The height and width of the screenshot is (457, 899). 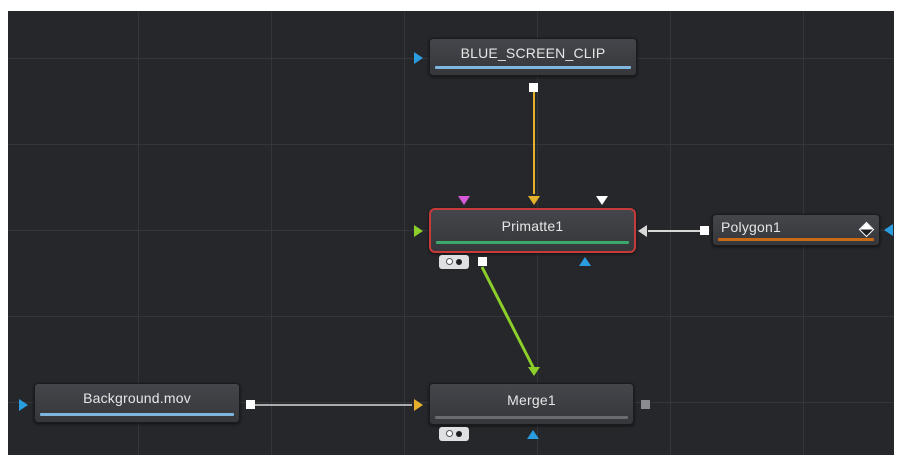 What do you see at coordinates (418, 231) in the screenshot?
I see `primatte-foreground-input-arrow` at bounding box center [418, 231].